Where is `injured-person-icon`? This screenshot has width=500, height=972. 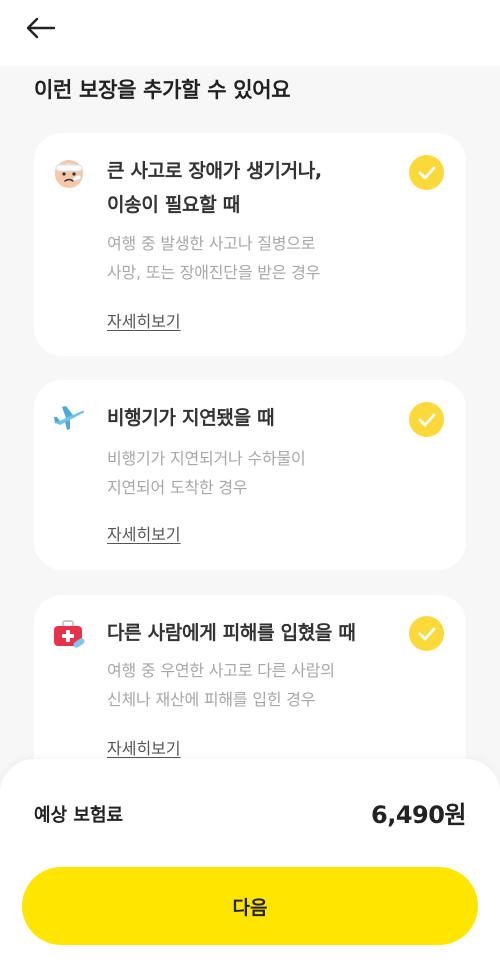 injured-person-icon is located at coordinates (69, 173).